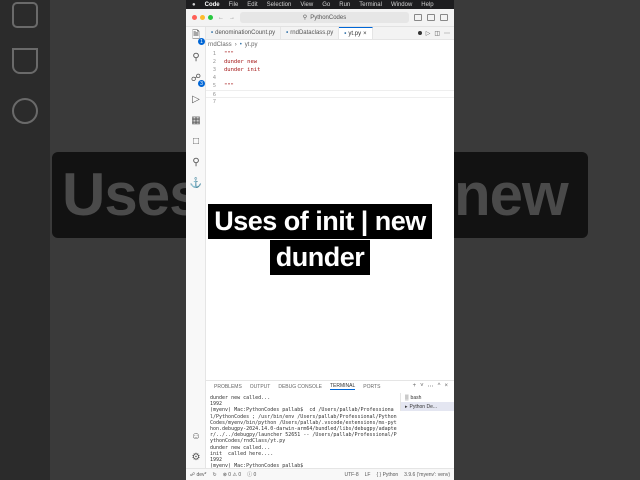 The image size is (640, 480). Describe the element at coordinates (223, 54) in the screenshot. I see `code-line: 1 """` at that location.